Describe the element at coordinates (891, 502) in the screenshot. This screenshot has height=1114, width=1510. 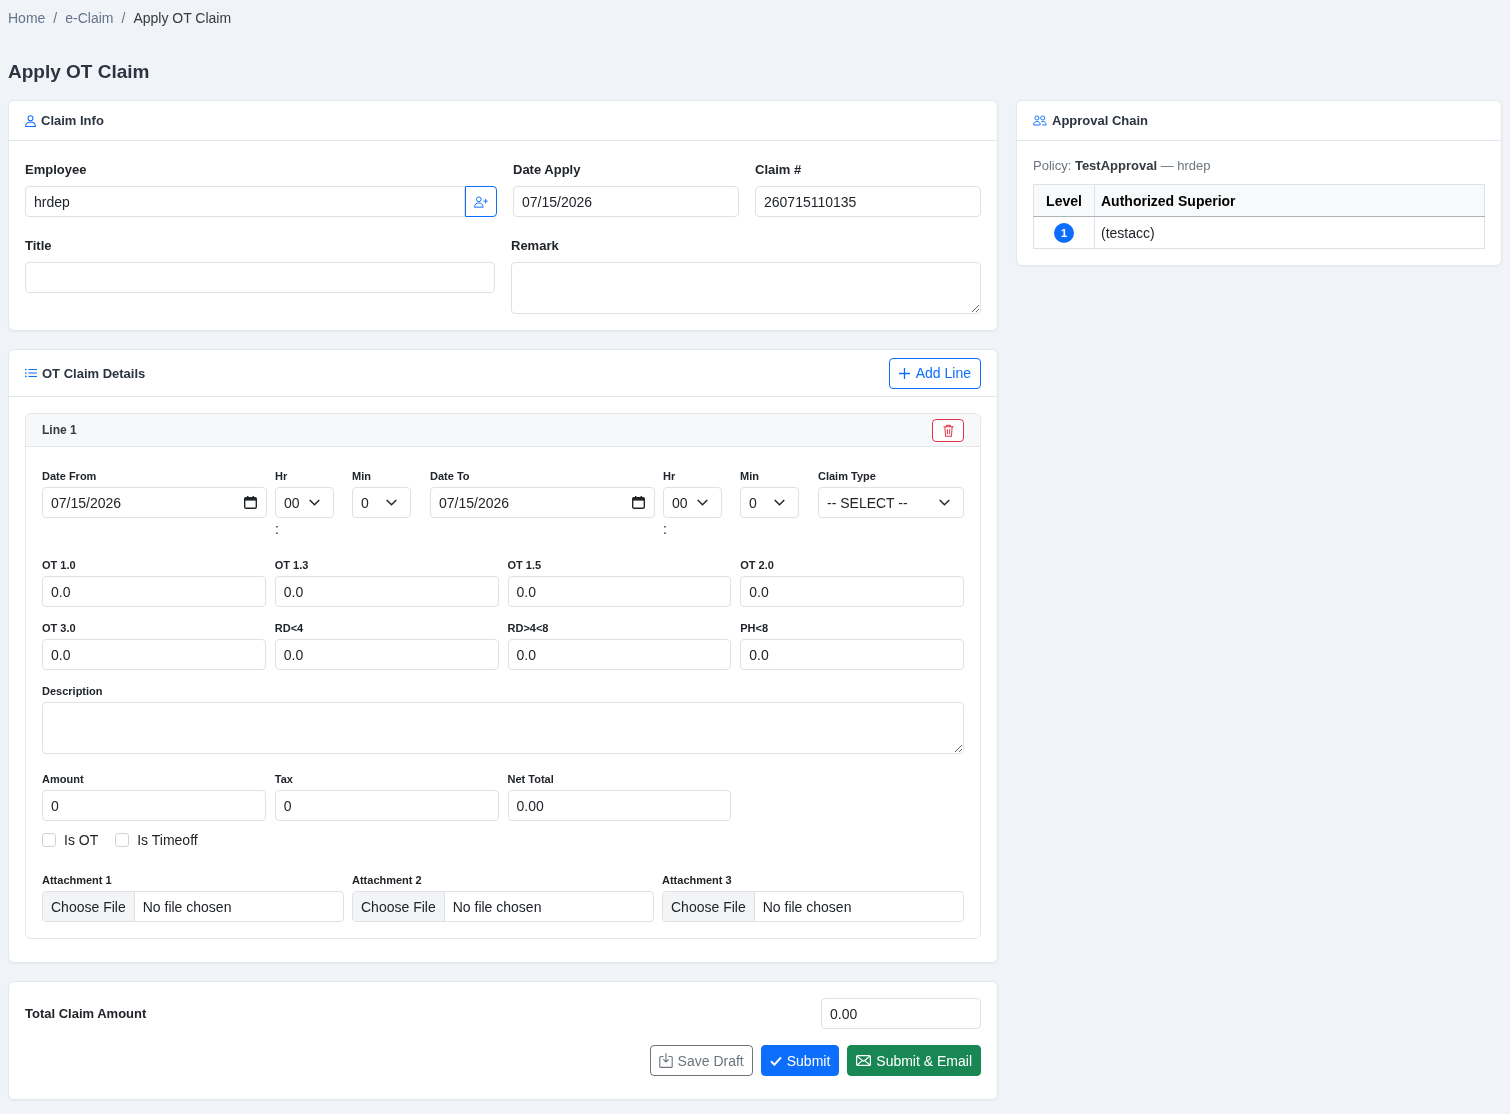
I see `dropdown: -- SELECT --` at that location.